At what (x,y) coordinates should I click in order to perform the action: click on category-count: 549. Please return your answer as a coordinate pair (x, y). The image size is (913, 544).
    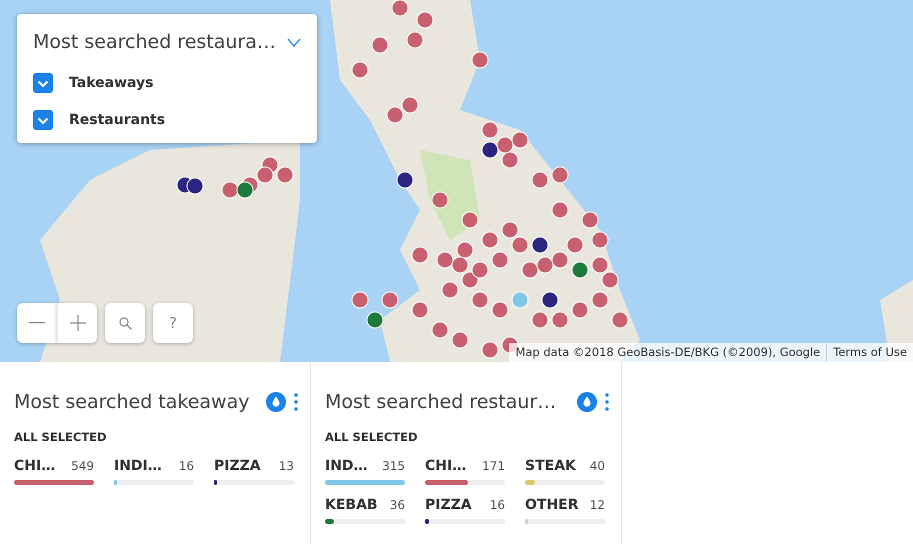
    Looking at the image, I should click on (82, 466).